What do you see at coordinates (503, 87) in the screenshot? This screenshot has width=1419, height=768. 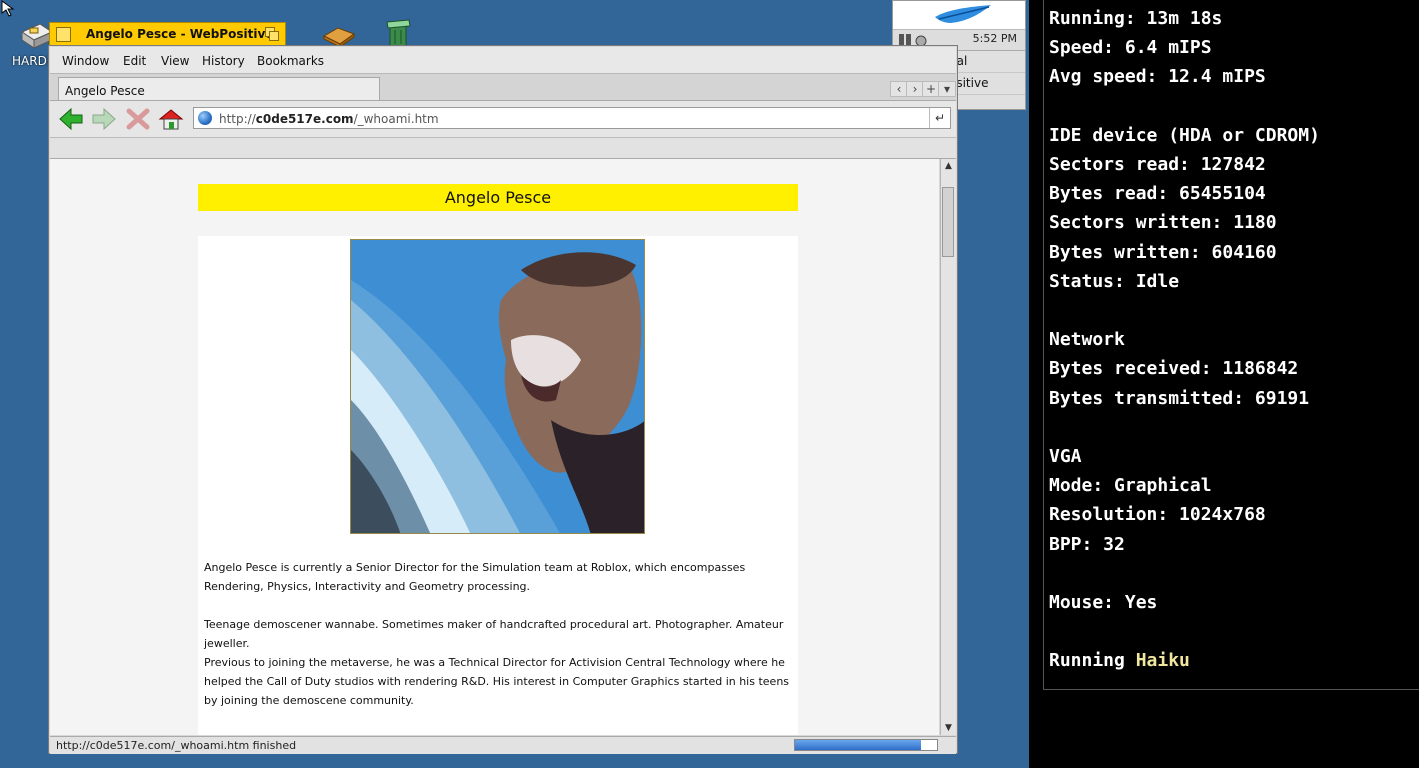 I see `tab-bar: Angelo Pesce ‹ › + ▾` at bounding box center [503, 87].